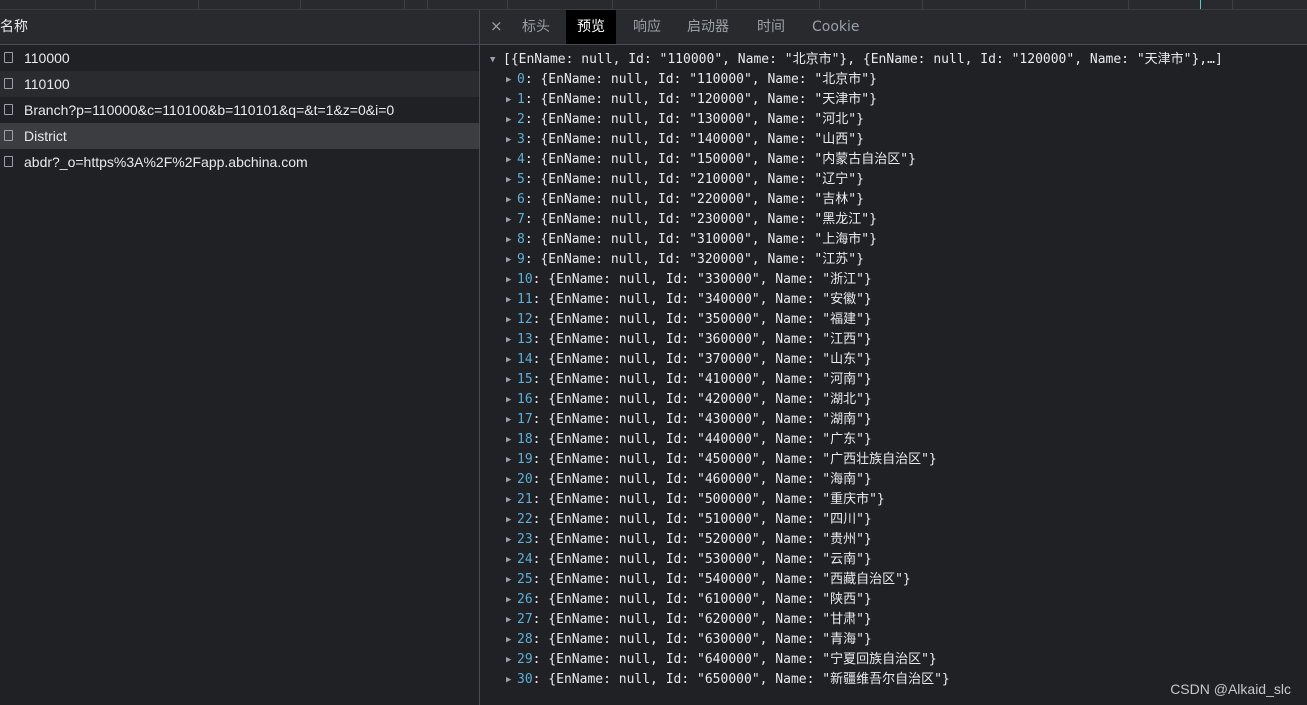 The height and width of the screenshot is (705, 1307). Describe the element at coordinates (239, 84) in the screenshot. I see `request-row: 110100` at that location.